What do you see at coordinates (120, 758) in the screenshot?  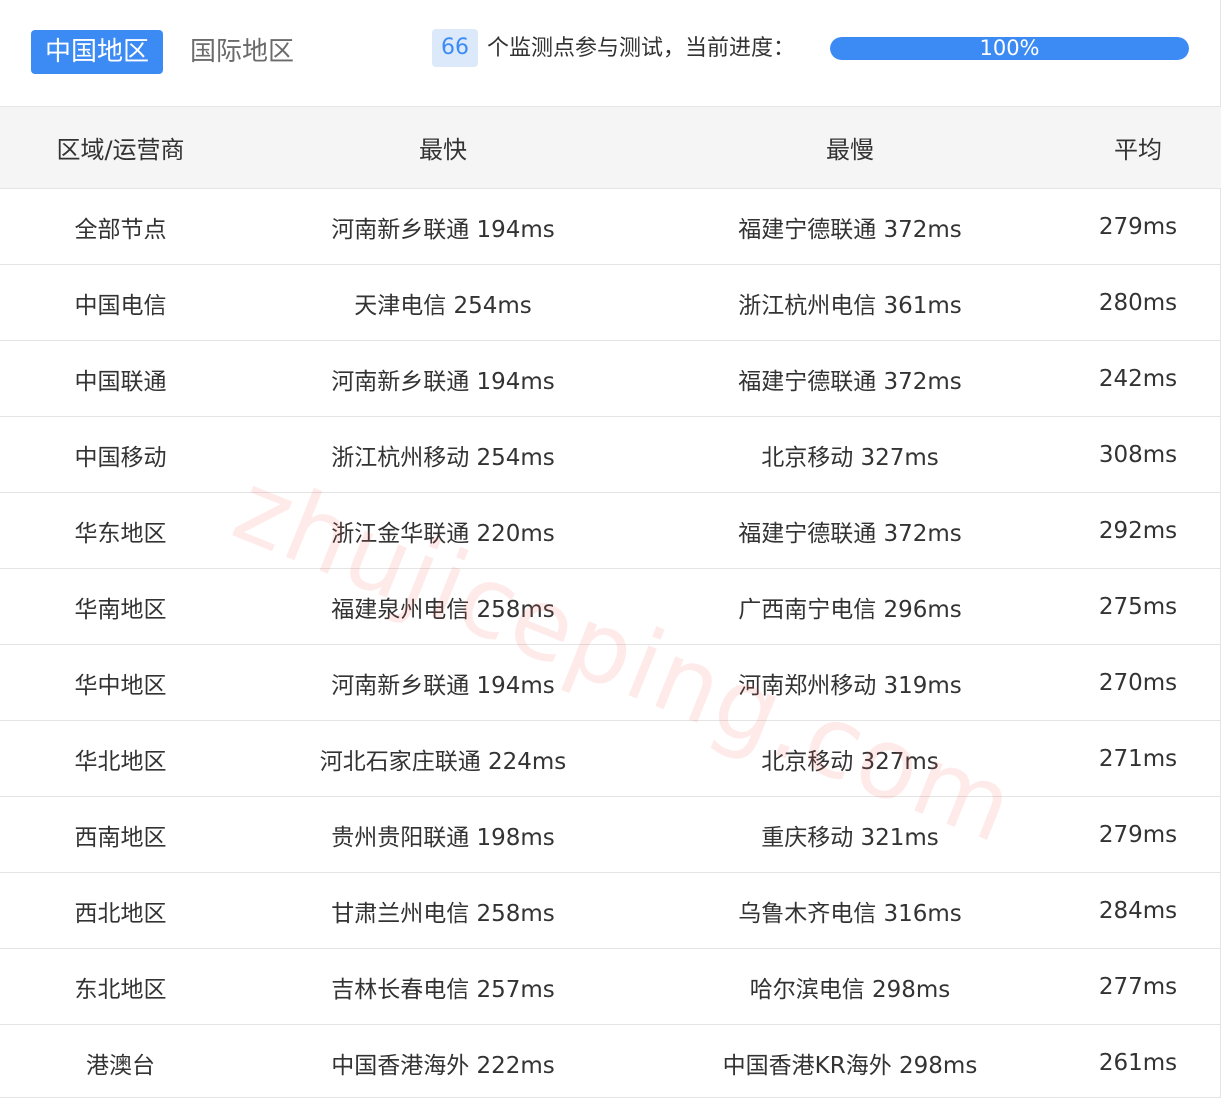 I see `cell-region: 华北地区` at bounding box center [120, 758].